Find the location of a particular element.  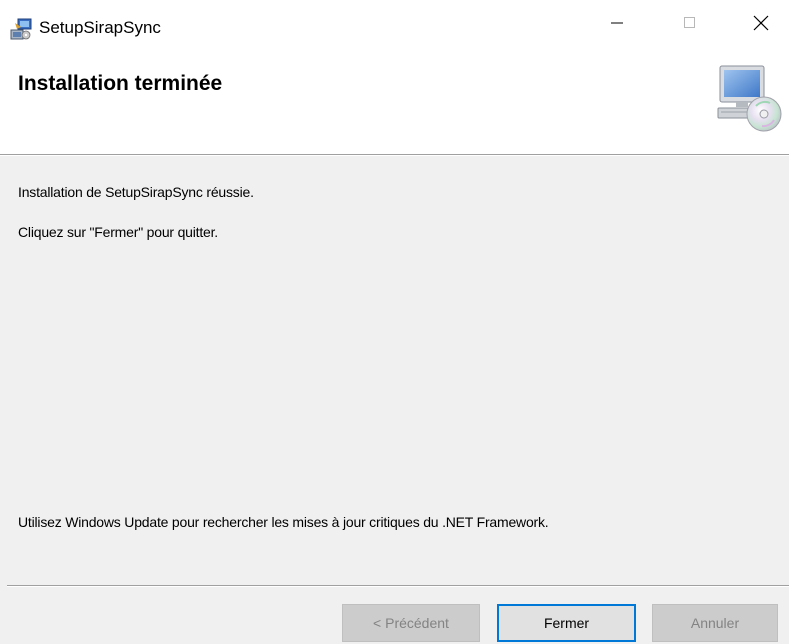

installer-icon is located at coordinates (21, 29).